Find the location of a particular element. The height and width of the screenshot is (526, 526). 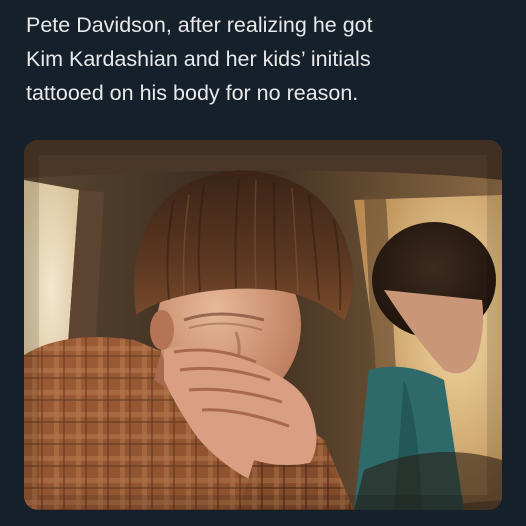

caption-line-1: Pete Davidson, after realizing he got is located at coordinates (199, 25).